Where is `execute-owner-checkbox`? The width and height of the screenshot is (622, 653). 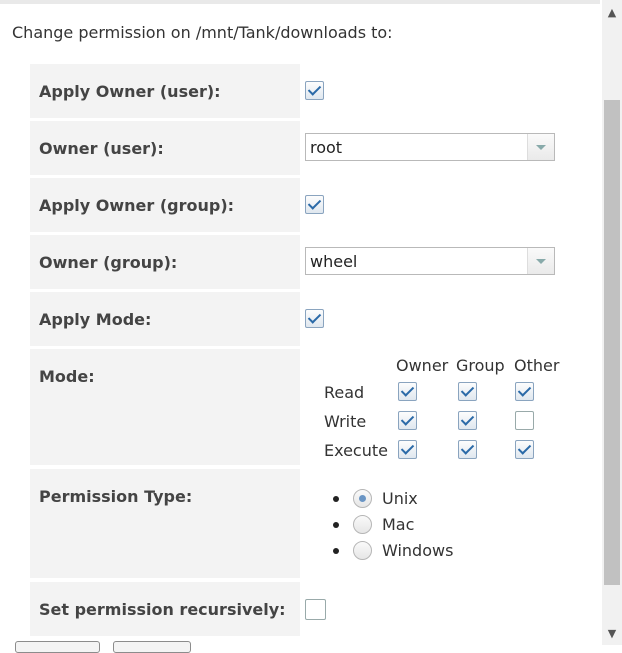 execute-owner-checkbox is located at coordinates (407, 449).